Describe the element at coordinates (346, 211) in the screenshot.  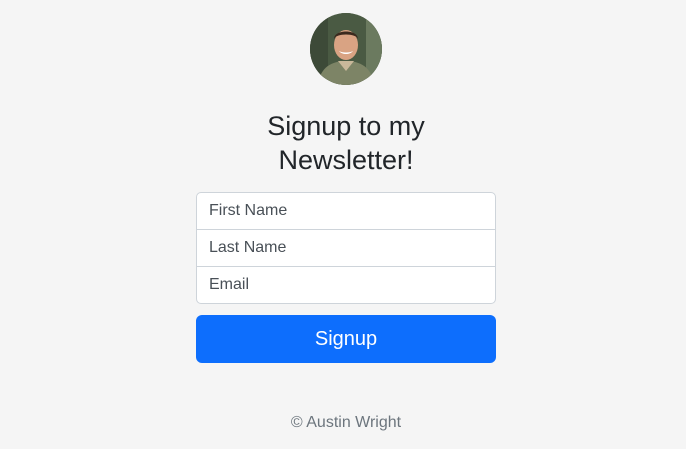
I see `first-name-input` at that location.